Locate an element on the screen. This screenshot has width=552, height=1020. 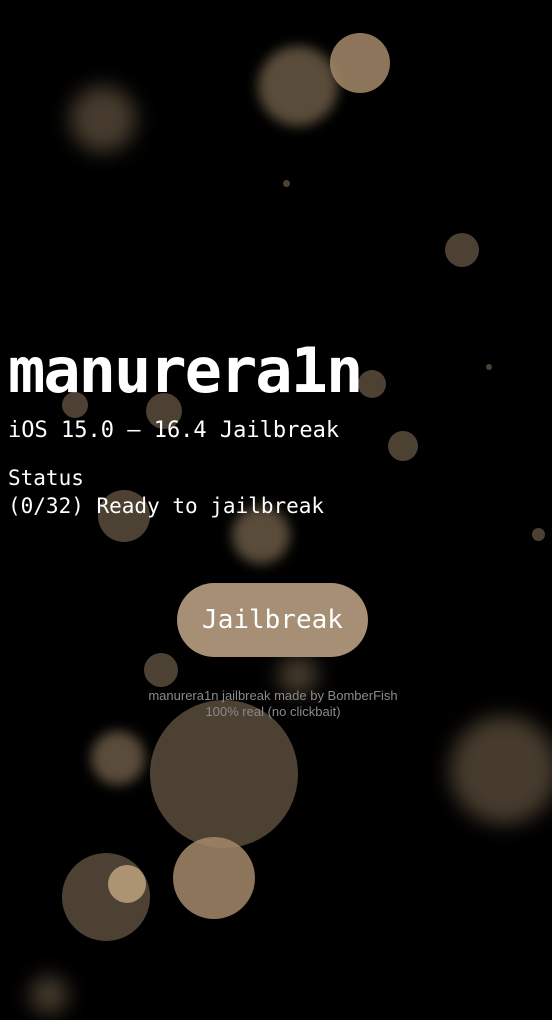
credit-line: manurera1n jailbreak made by BomberFish is located at coordinates (273, 695).